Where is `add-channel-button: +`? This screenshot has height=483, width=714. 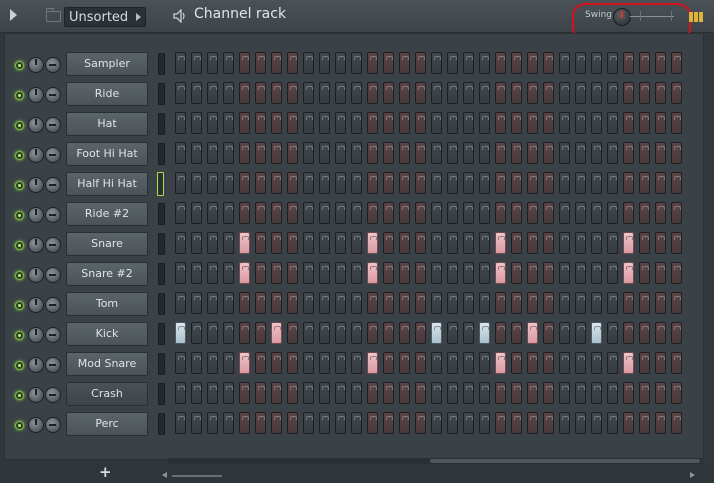
add-channel-button: + is located at coordinates (105, 472).